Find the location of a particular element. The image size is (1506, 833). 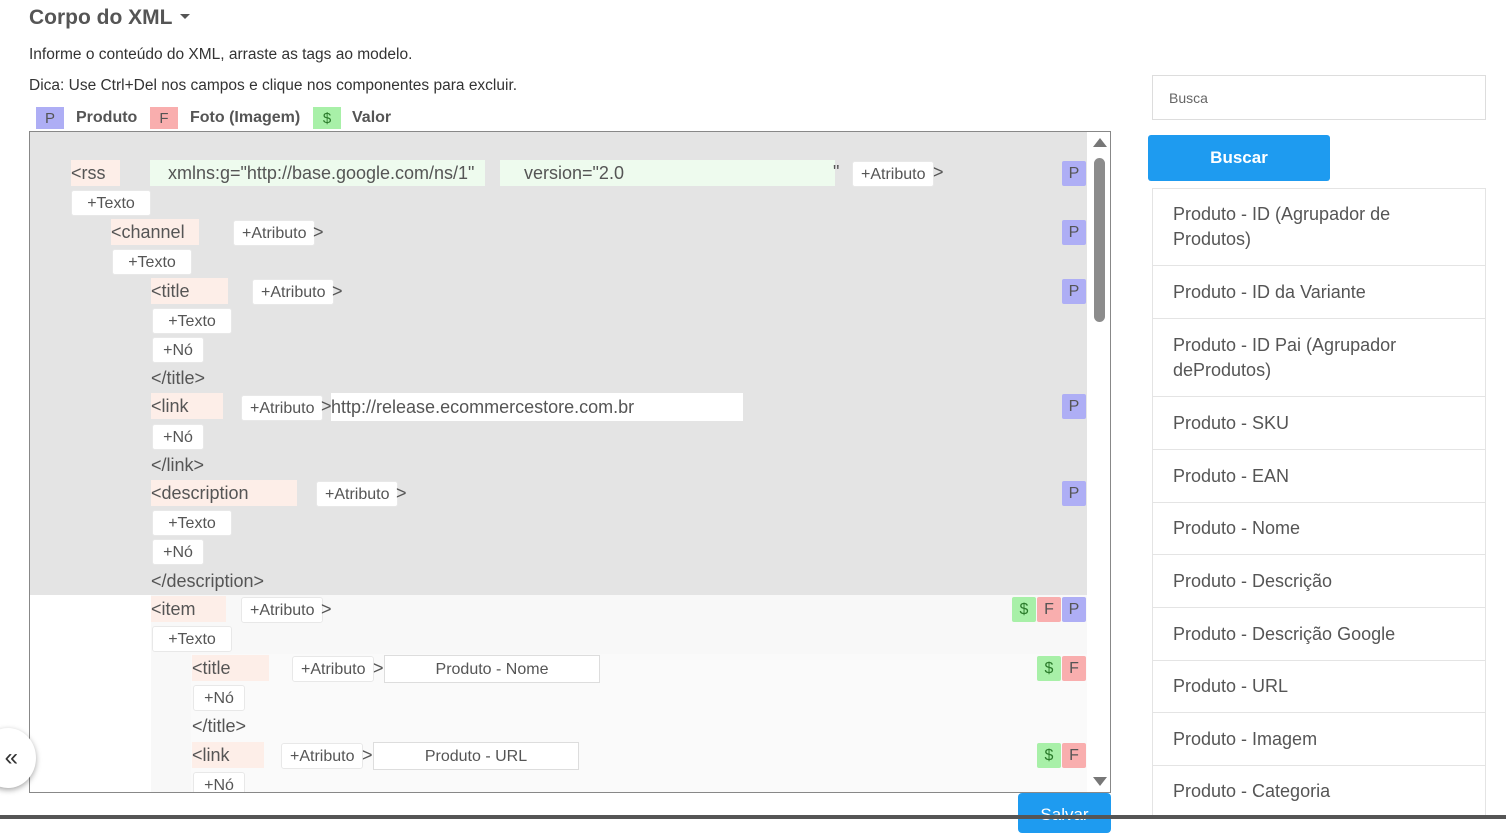

description-add-text-button: +Texto is located at coordinates (192, 523).